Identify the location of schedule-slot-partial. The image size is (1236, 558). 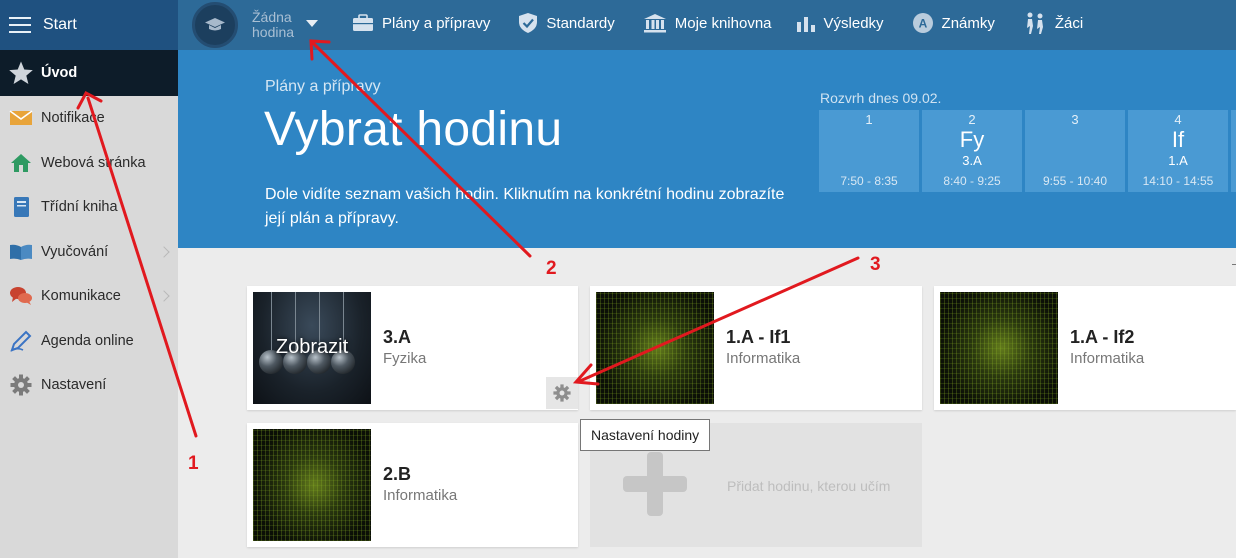
(1233, 151).